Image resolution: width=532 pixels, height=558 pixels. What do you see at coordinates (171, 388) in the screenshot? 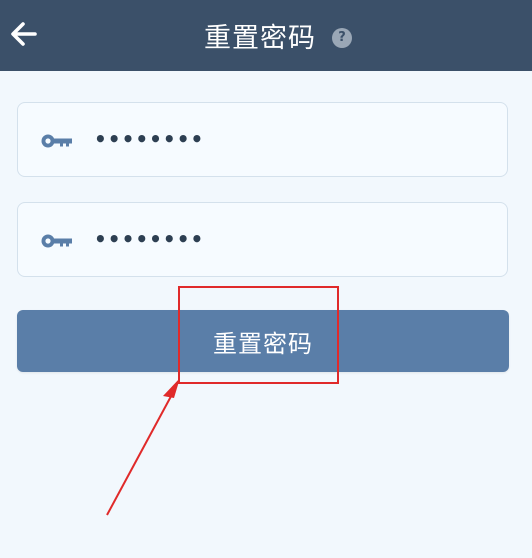
I see `pointer-arrow-head` at bounding box center [171, 388].